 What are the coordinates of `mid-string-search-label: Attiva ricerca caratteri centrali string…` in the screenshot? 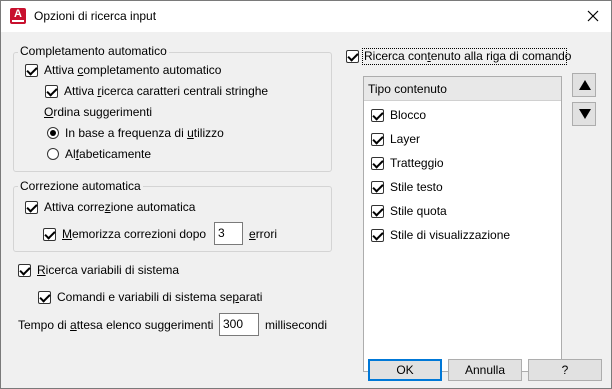 It's located at (166, 91).